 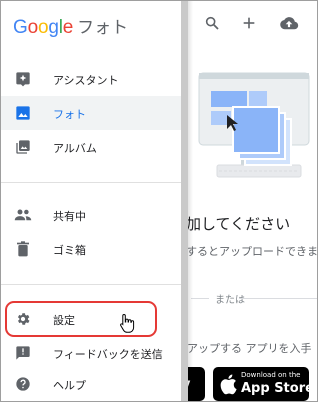 I want to click on sidebar-item-label: フォト, so click(x=69, y=114).